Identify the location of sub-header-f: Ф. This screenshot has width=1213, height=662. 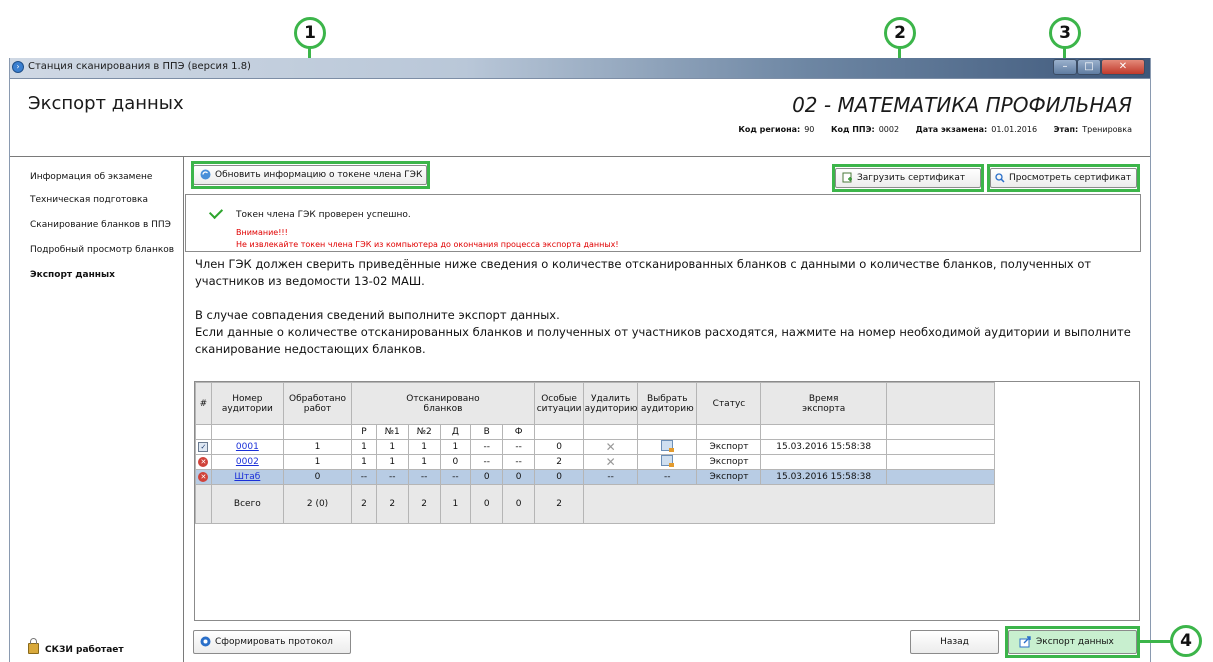
(518, 432).